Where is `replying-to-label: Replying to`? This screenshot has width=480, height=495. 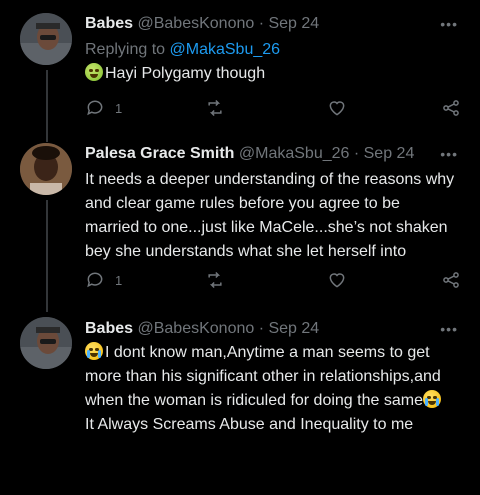 replying-to-label: Replying to is located at coordinates (125, 49).